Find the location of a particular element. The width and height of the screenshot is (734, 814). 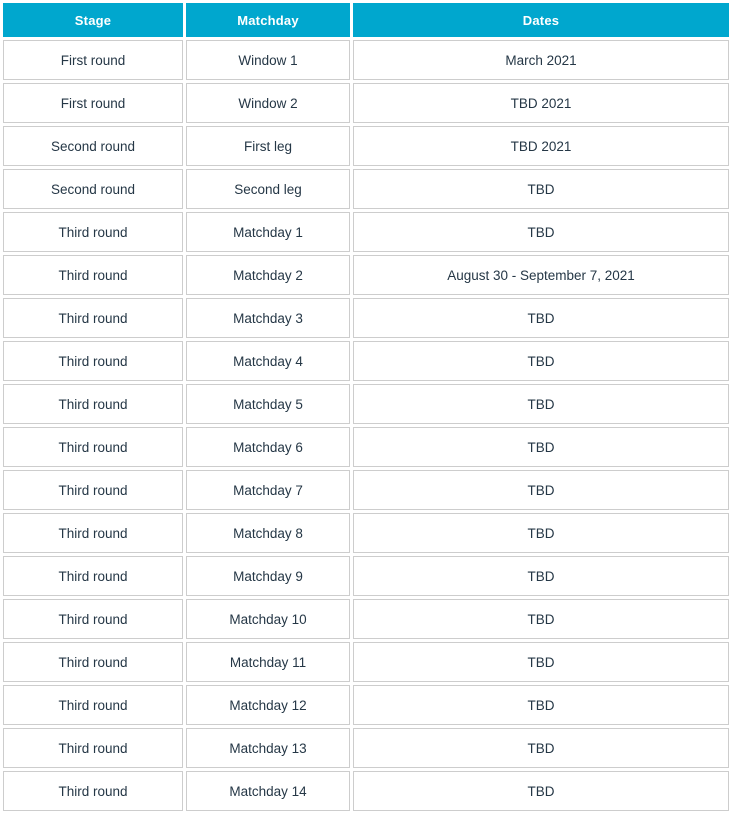

table-row: Third round Matchday 1 TBD is located at coordinates (366, 232).